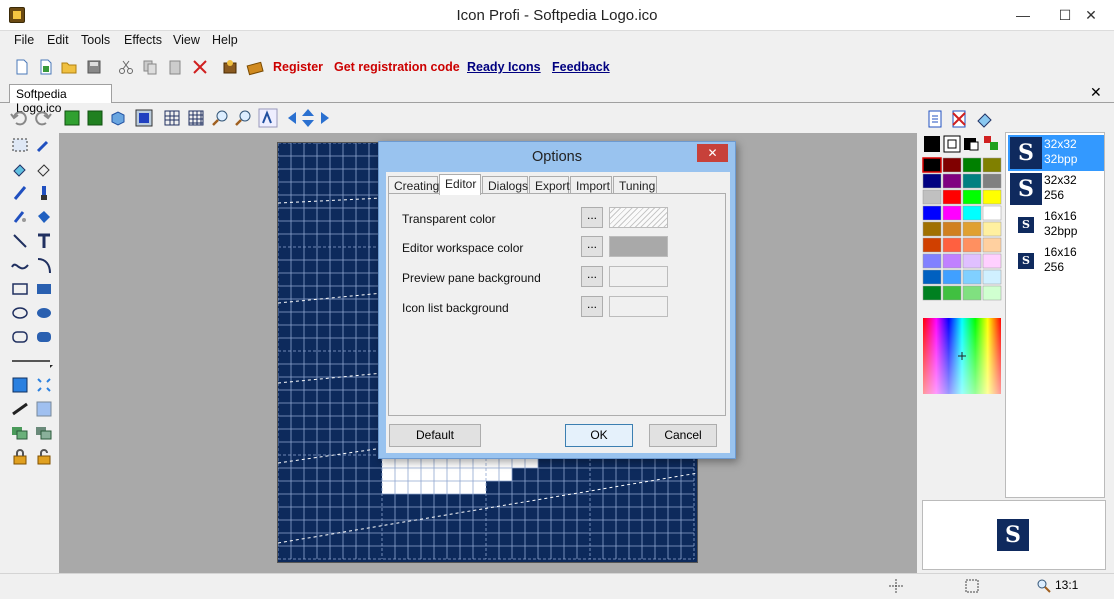  What do you see at coordinates (118, 118) in the screenshot?
I see `3d-cube-icon` at bounding box center [118, 118].